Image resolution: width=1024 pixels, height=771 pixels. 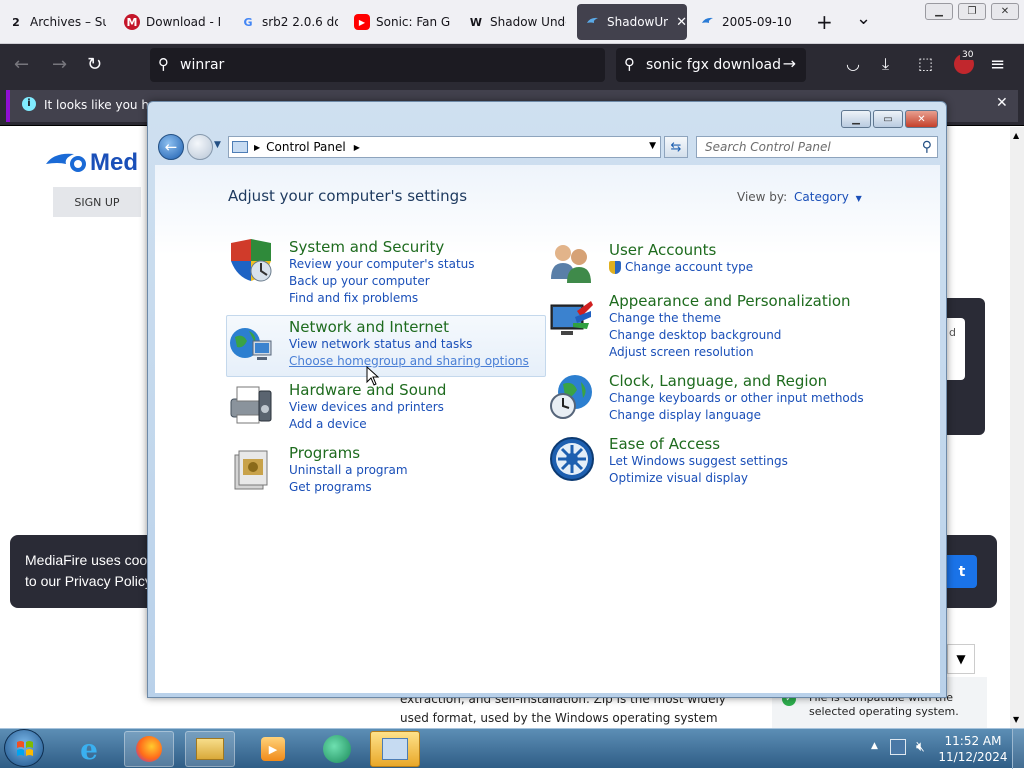 I want to click on forward-button, so click(x=200, y=147).